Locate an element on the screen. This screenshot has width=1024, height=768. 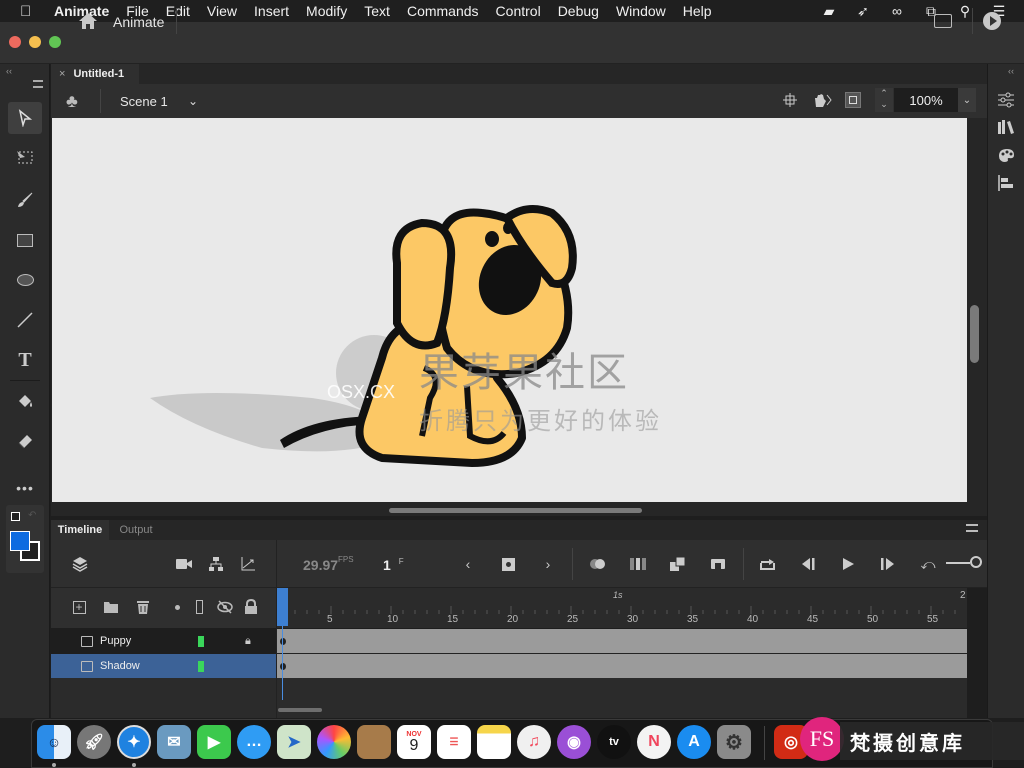
test-movie-play-icon is located at coordinates (992, 21).